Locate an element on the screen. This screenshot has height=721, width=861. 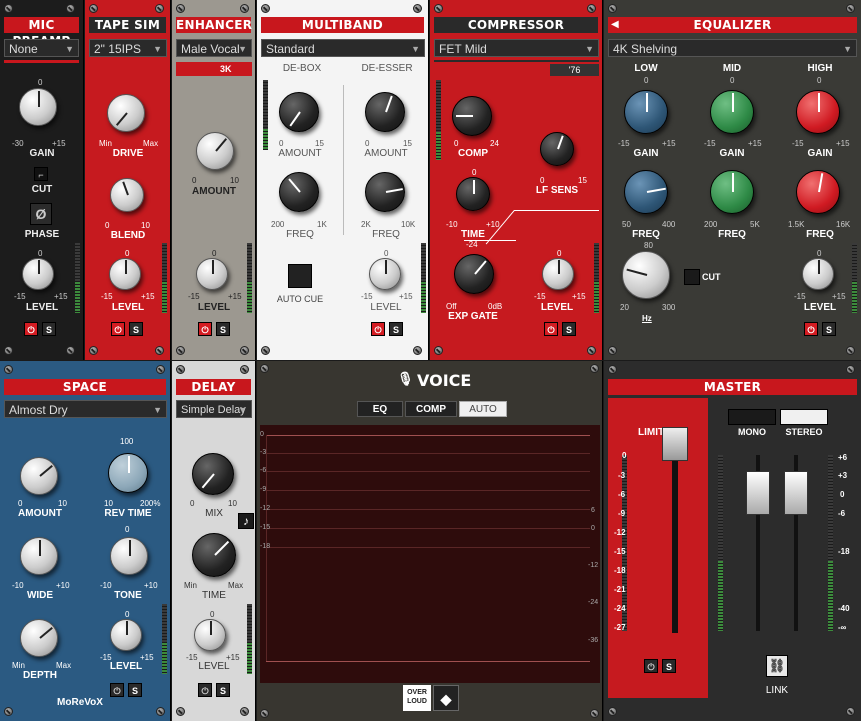
tab-auto: AUTO is located at coordinates (483, 409).